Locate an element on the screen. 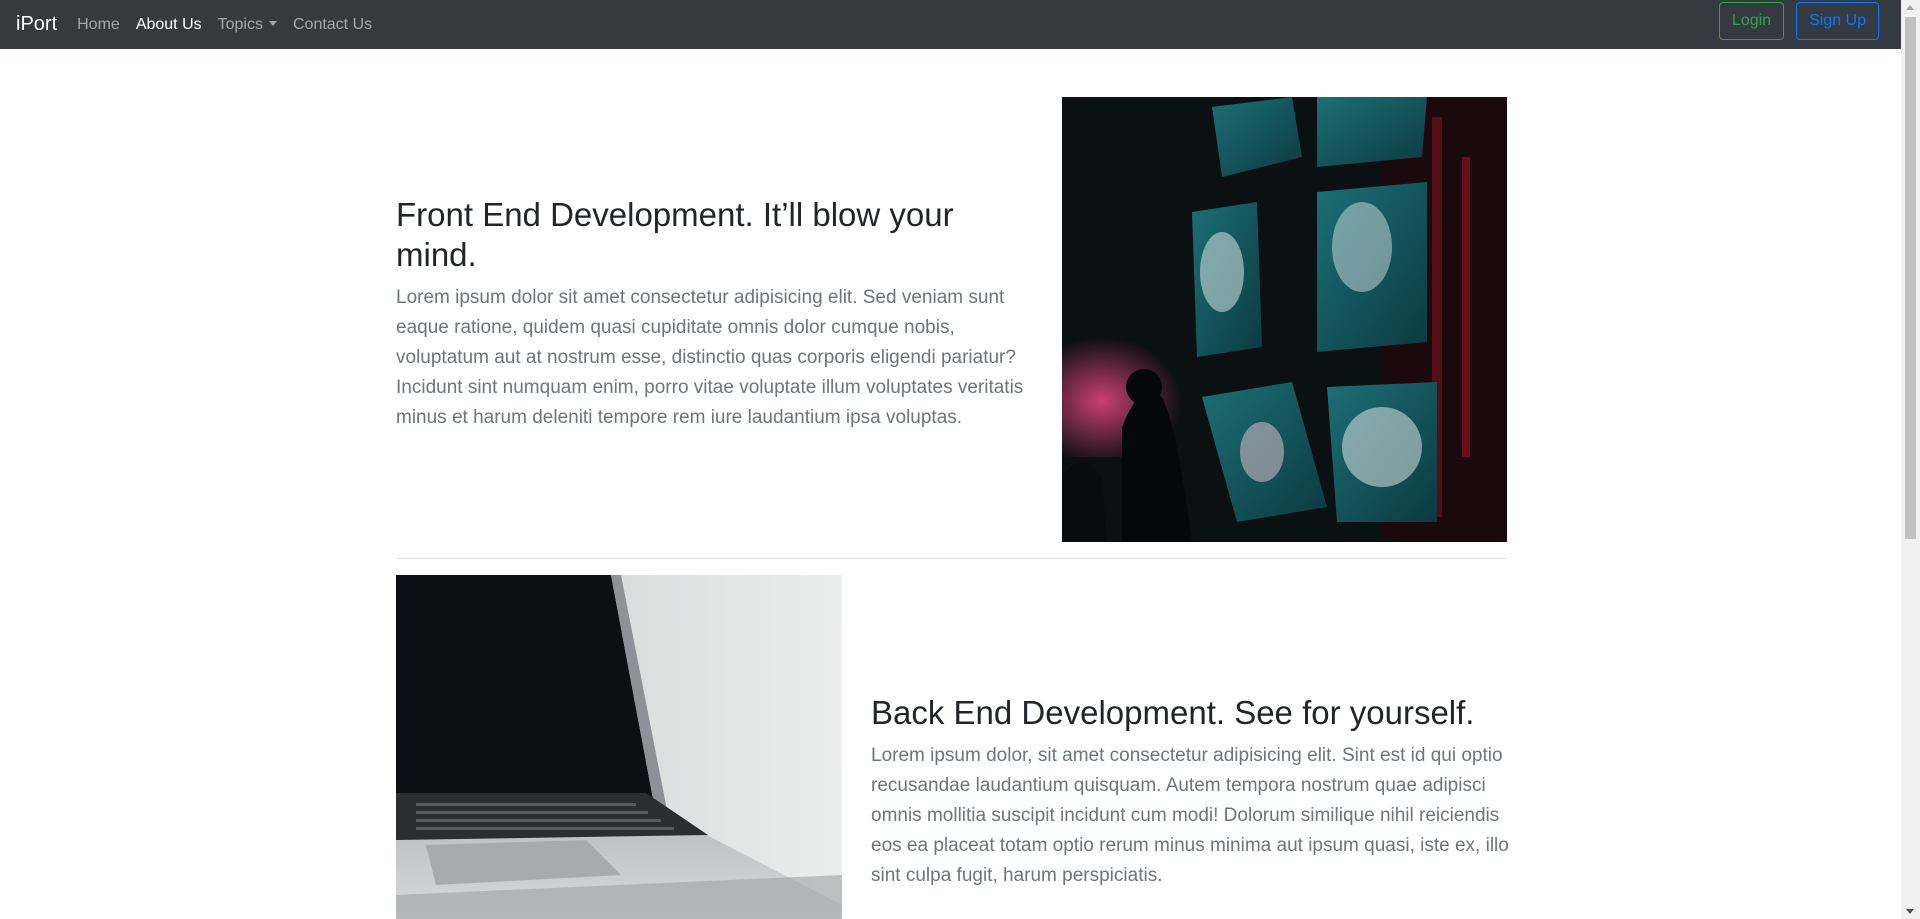 The height and width of the screenshot is (919, 1920). monitor-wall-photo is located at coordinates (1284, 319).